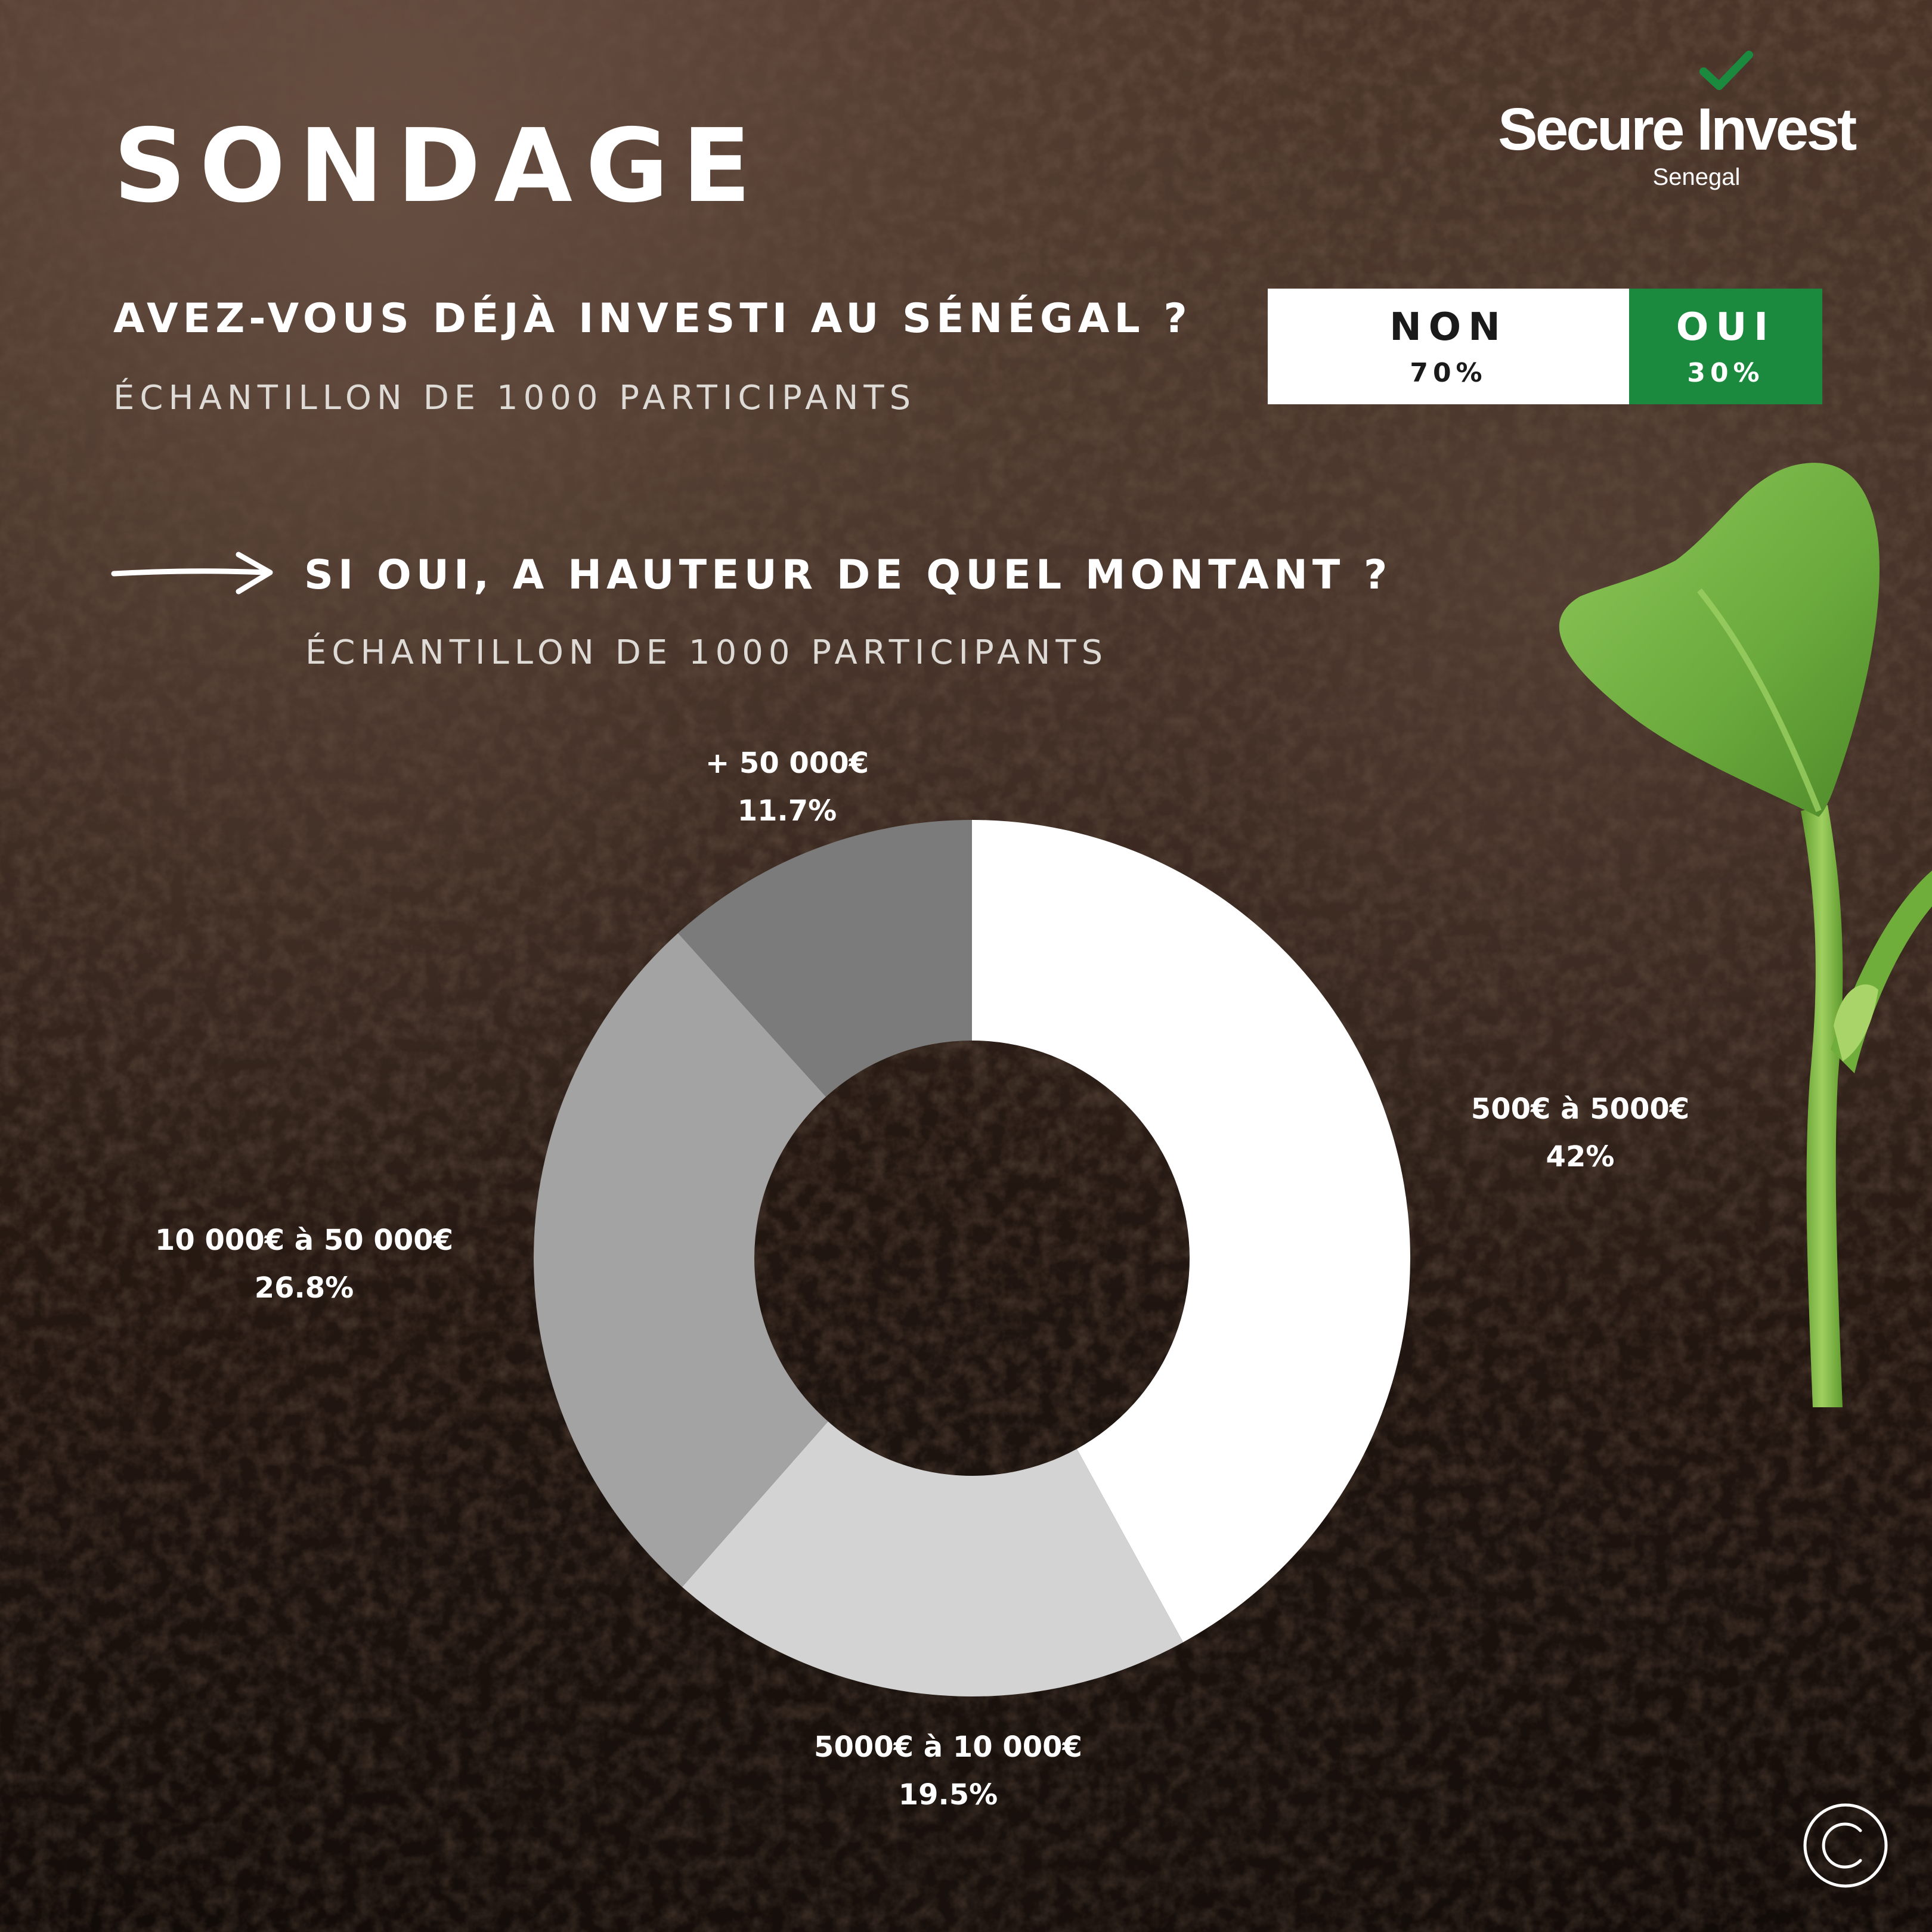 The image size is (1932, 1932). Describe the element at coordinates (304, 1288) in the screenshot. I see `donut-value-label: 26.8%` at that location.